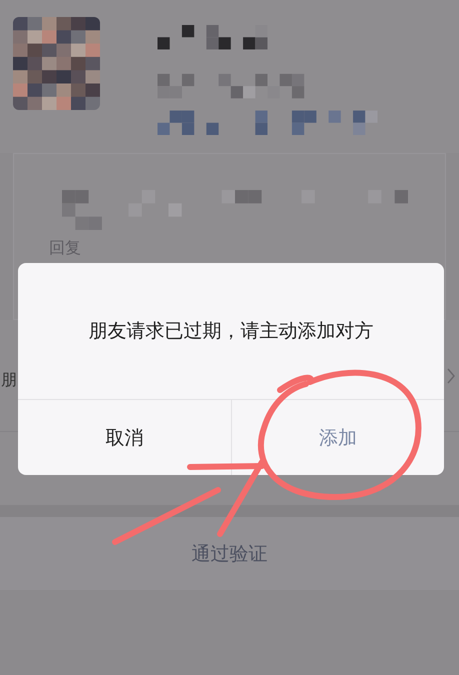 The height and width of the screenshot is (675, 459). Describe the element at coordinates (337, 437) in the screenshot. I see `add-button: 添加` at that location.